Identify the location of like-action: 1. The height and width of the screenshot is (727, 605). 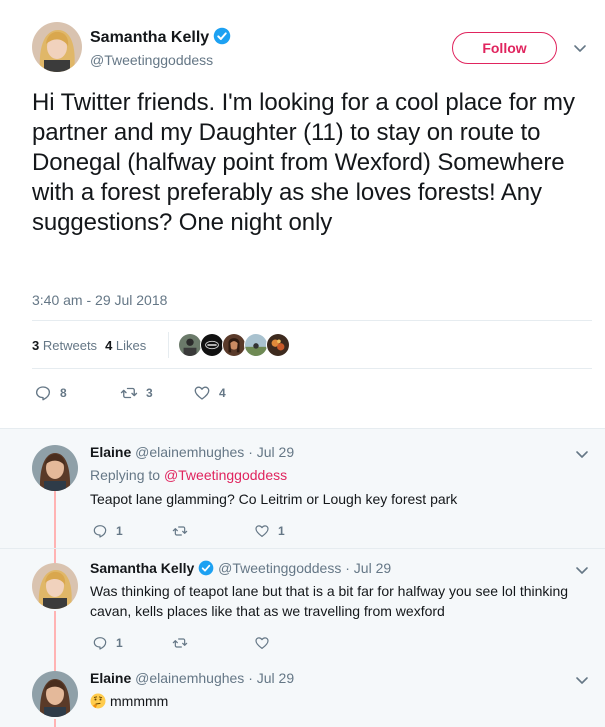
(269, 531).